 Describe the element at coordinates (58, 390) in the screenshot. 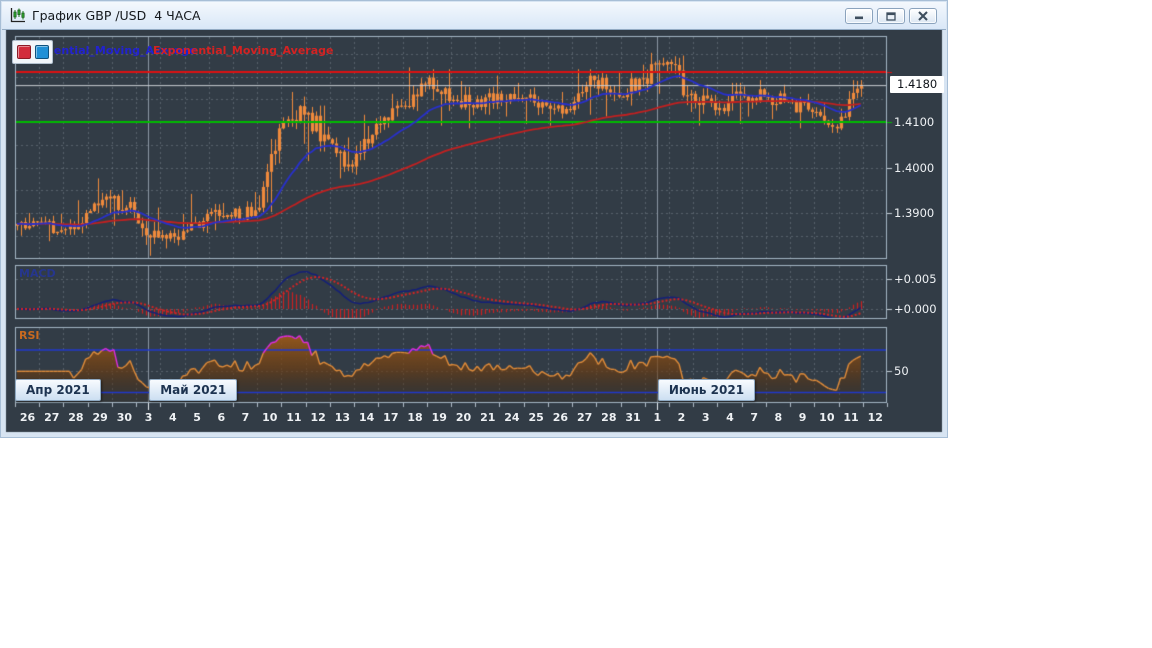

I see `month-label: Апр 2021` at that location.